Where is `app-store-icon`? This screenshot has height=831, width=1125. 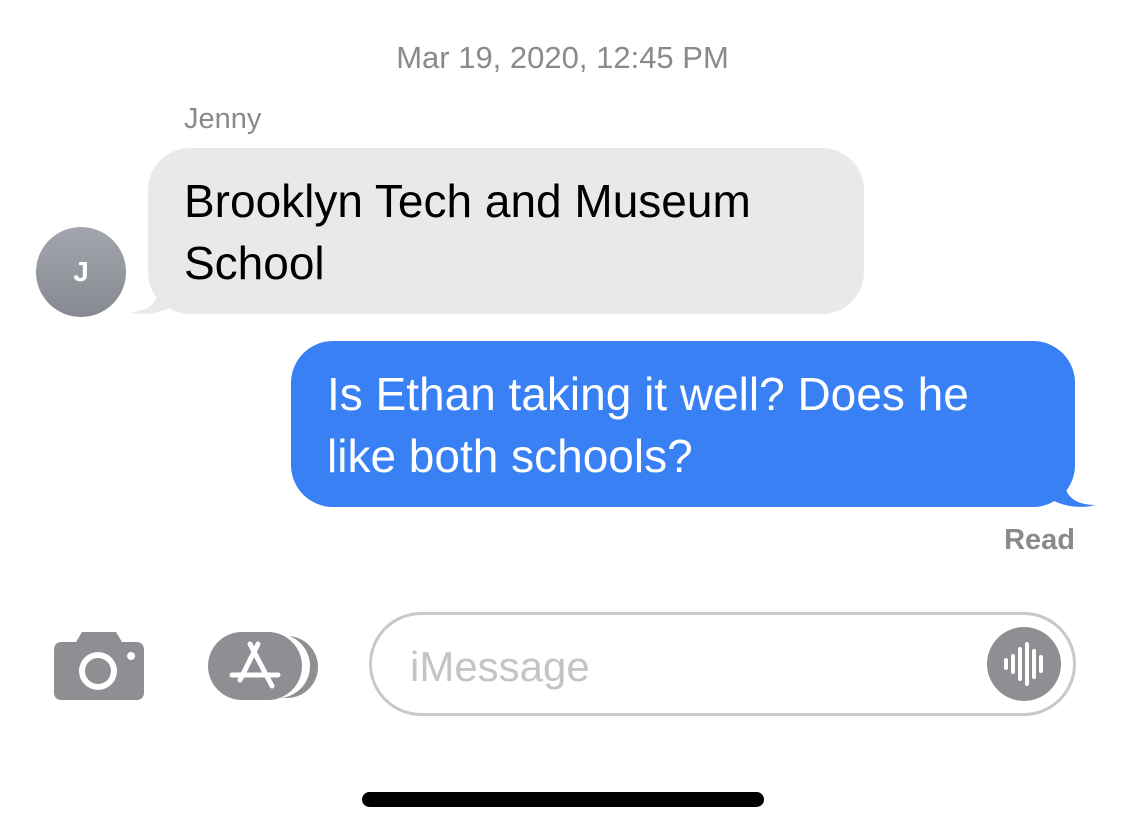
app-store-icon is located at coordinates (263, 666).